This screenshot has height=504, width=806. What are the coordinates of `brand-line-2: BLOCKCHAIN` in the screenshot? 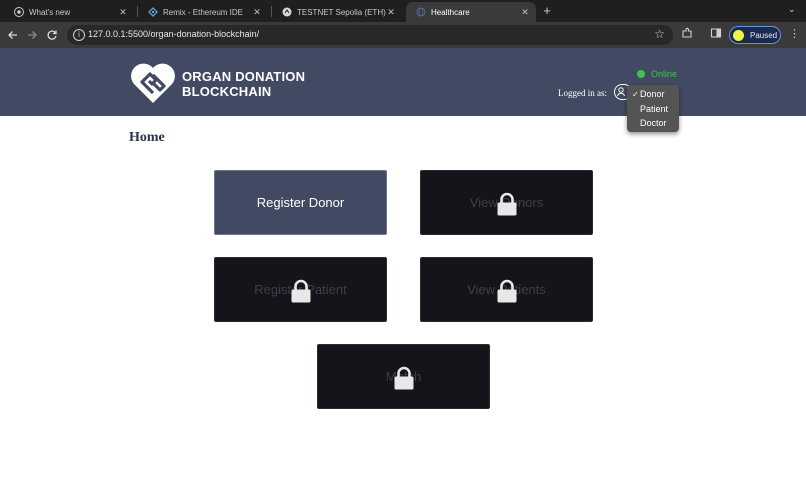 It's located at (227, 91).